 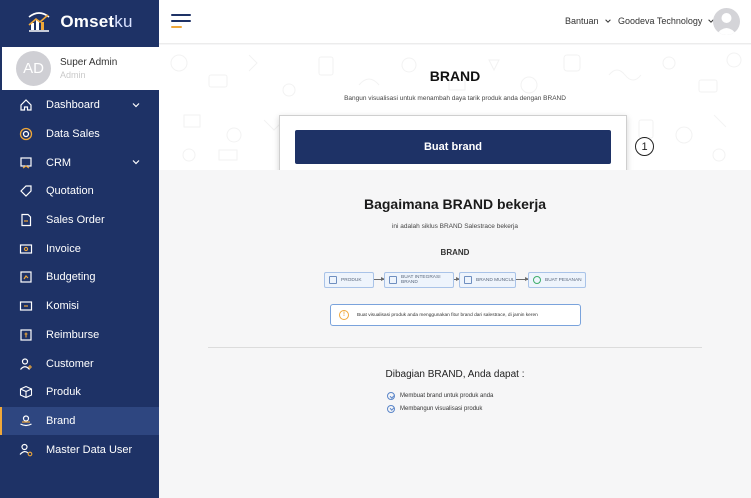 I want to click on sidebar-item-data-sales: Data Sales, so click(x=79, y=134).